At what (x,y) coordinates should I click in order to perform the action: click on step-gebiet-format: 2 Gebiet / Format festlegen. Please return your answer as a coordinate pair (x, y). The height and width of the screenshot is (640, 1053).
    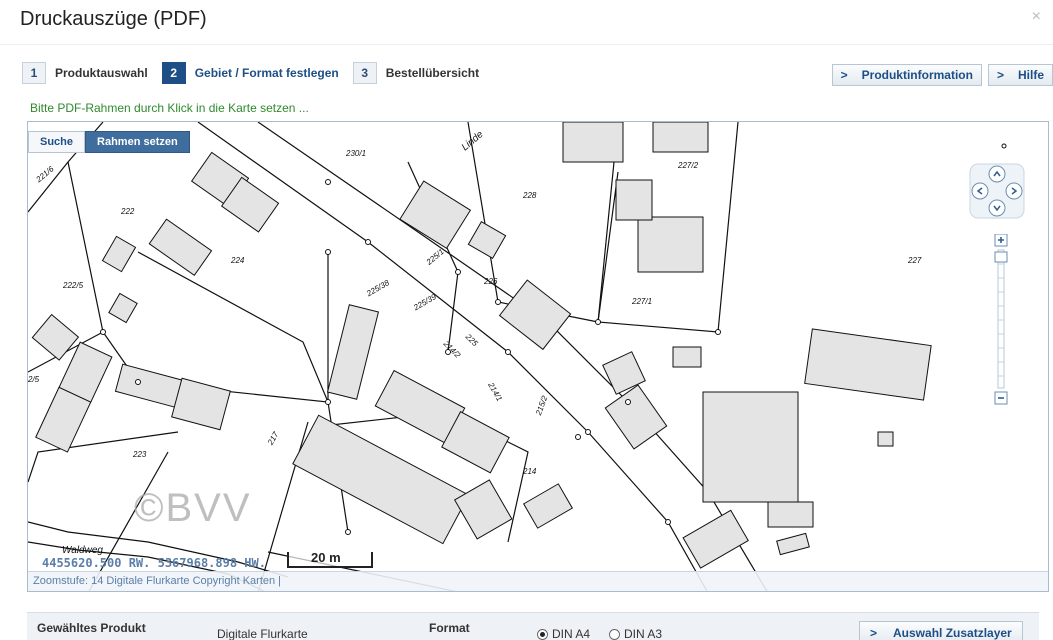
    Looking at the image, I should click on (250, 73).